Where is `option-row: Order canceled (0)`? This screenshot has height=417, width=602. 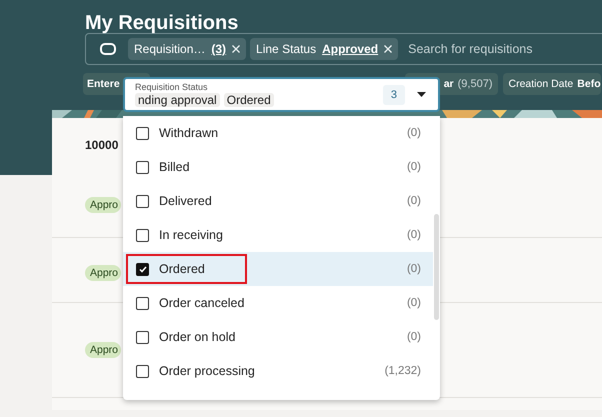 option-row: Order canceled (0) is located at coordinates (278, 303).